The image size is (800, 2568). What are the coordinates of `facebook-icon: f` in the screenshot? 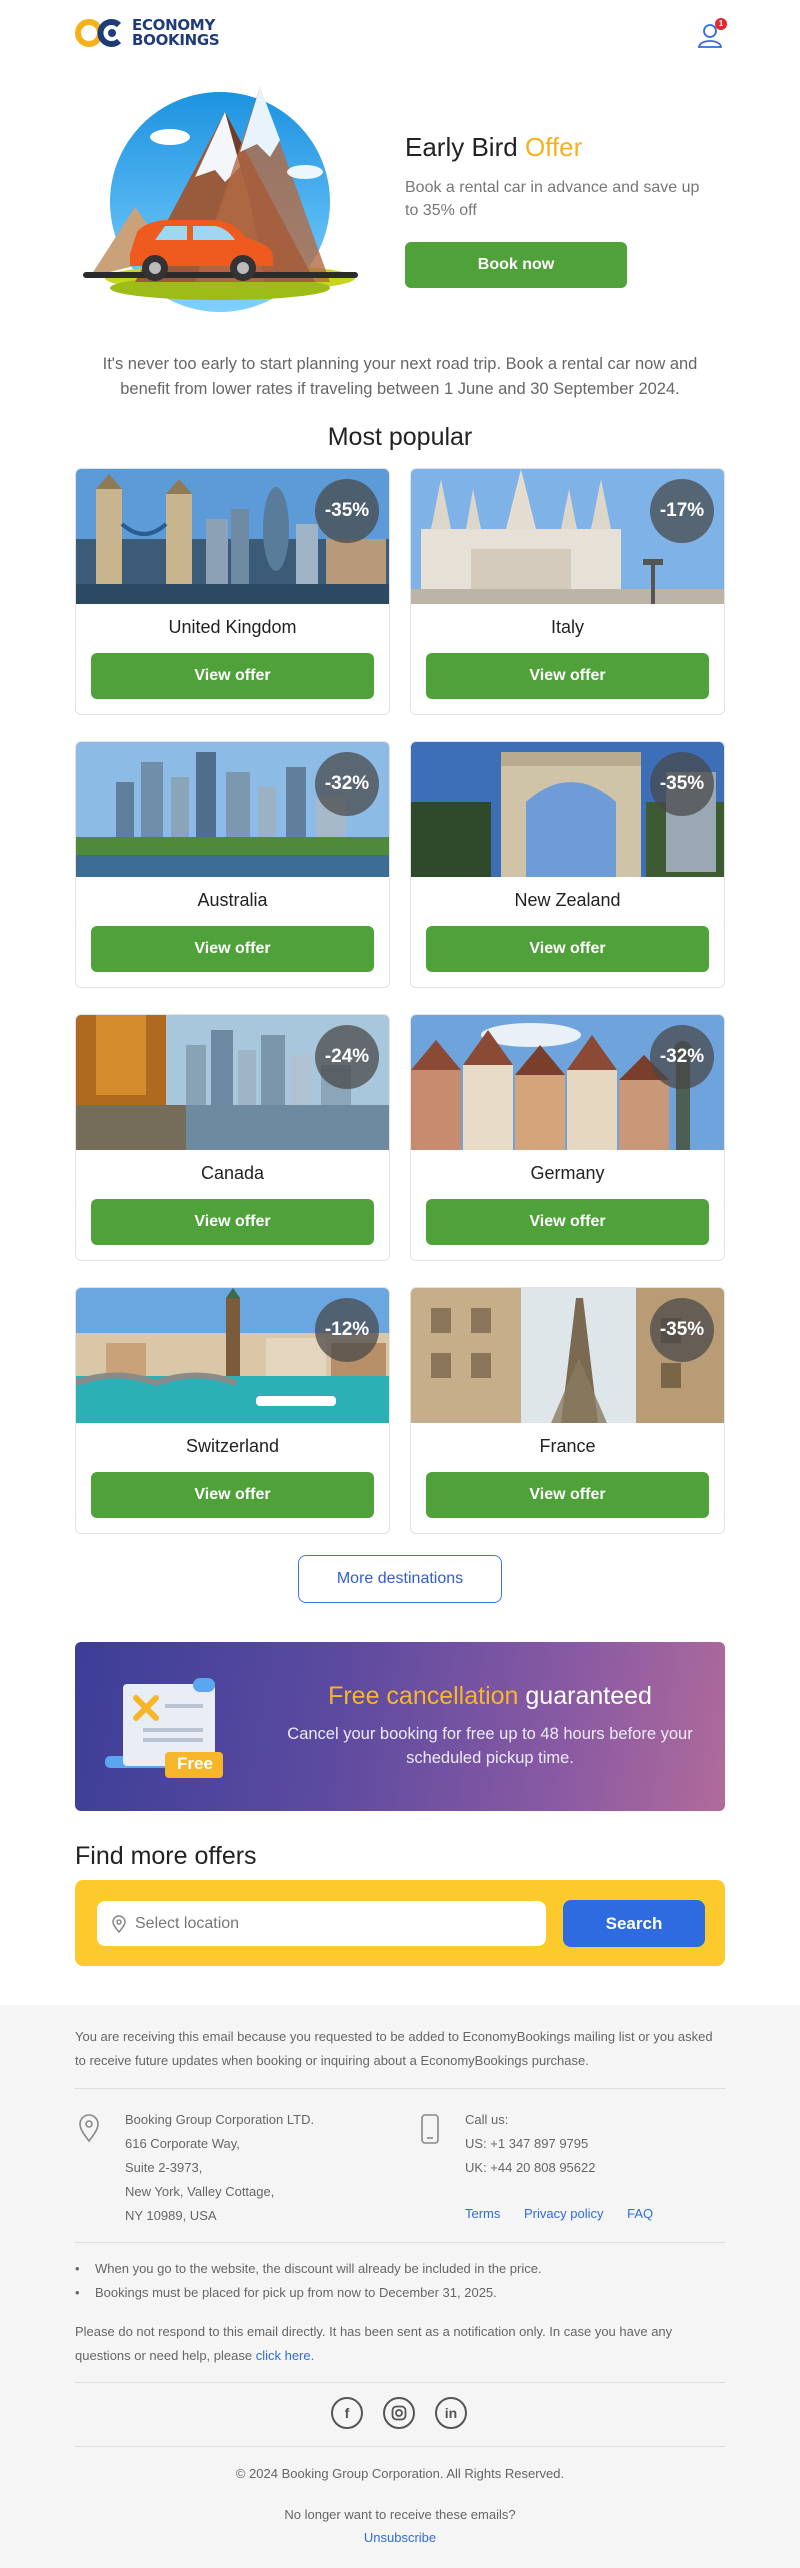 It's located at (347, 2413).